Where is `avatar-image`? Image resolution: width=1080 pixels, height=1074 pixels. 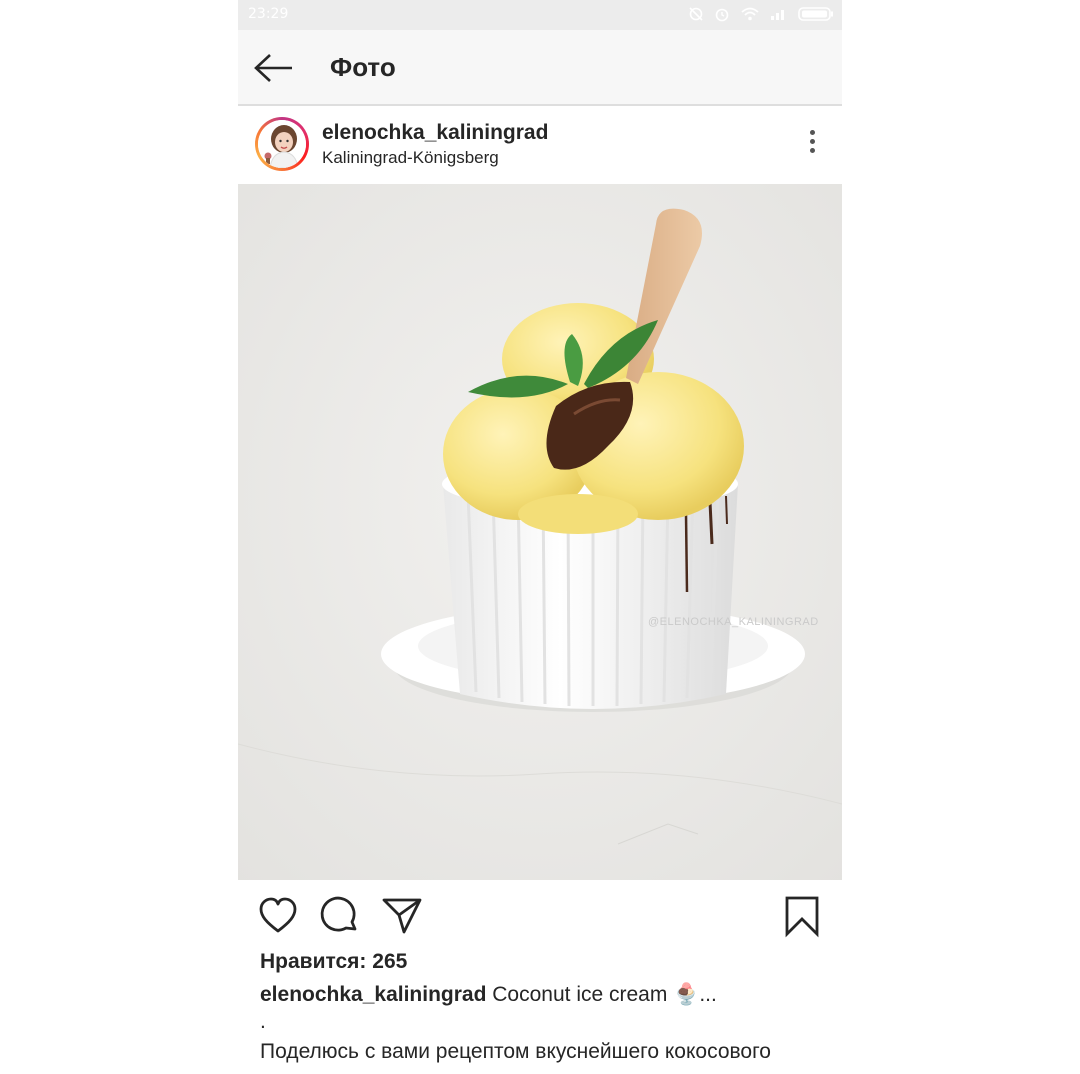
avatar-image is located at coordinates (282, 144).